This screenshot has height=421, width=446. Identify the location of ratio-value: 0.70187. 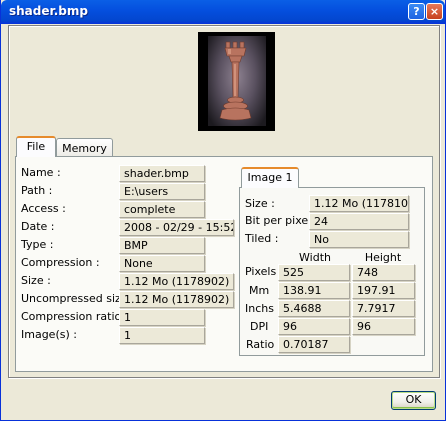
(314, 344).